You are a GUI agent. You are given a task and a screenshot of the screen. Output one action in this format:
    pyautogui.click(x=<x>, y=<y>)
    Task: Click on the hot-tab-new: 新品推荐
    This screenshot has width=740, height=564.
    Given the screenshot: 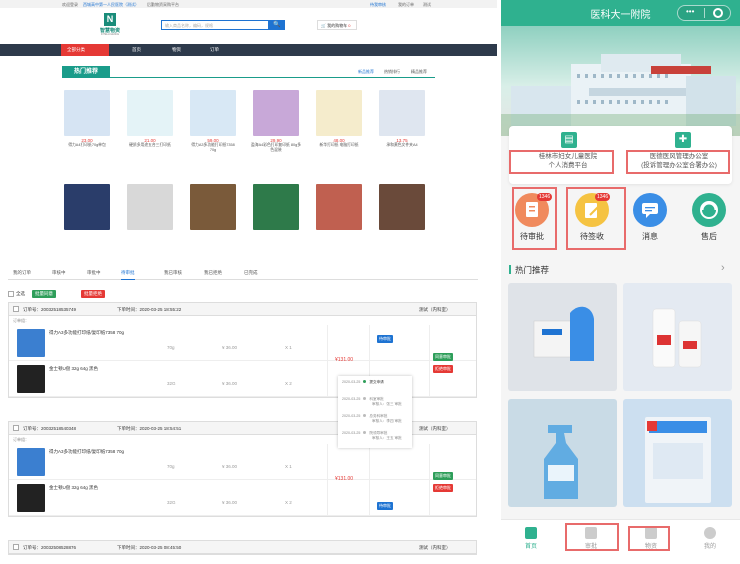 What is the action you would take?
    pyautogui.click(x=366, y=72)
    